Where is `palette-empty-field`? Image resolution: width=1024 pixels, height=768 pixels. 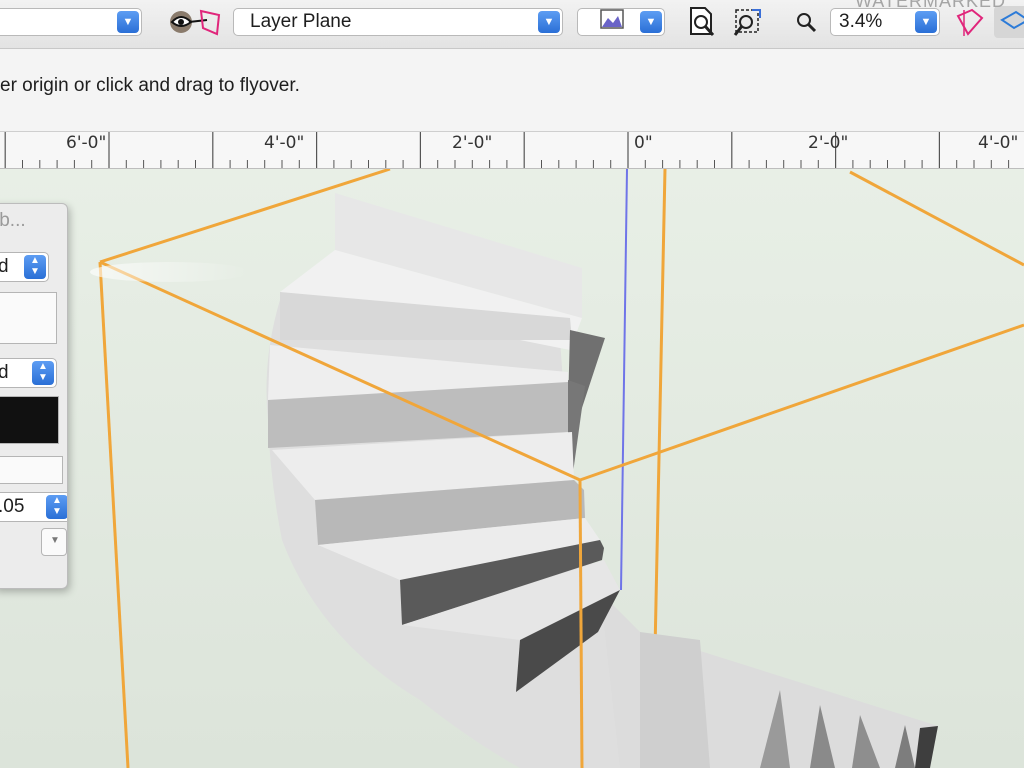 palette-empty-field is located at coordinates (31, 470).